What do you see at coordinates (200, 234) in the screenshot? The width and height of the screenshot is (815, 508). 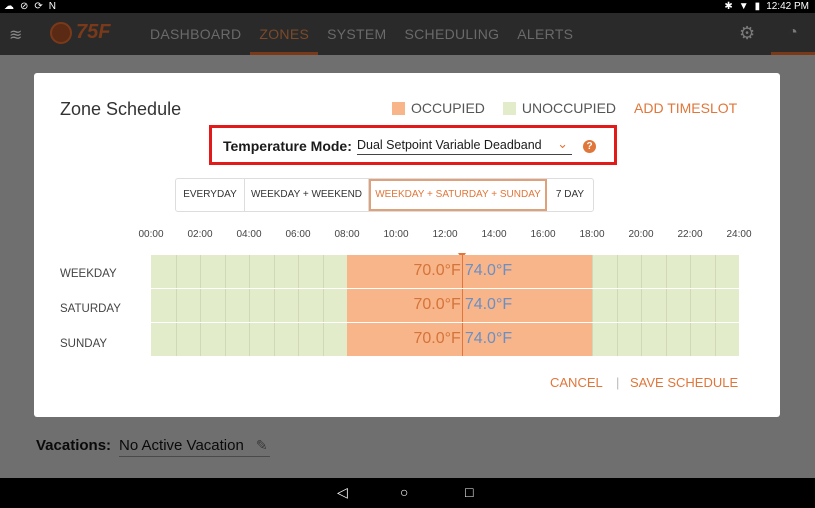 I see `time-tick: 02:00` at bounding box center [200, 234].